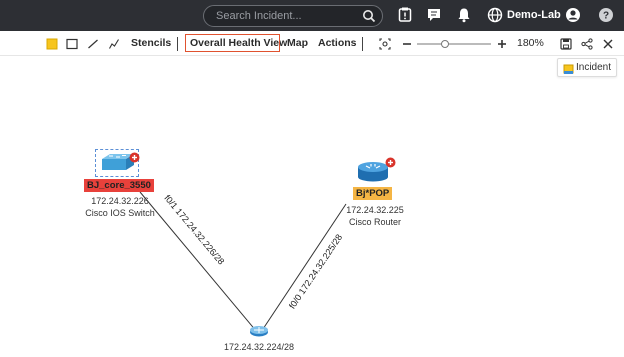  Describe the element at coordinates (373, 193) in the screenshot. I see `node-label: Bj*POP` at that location.